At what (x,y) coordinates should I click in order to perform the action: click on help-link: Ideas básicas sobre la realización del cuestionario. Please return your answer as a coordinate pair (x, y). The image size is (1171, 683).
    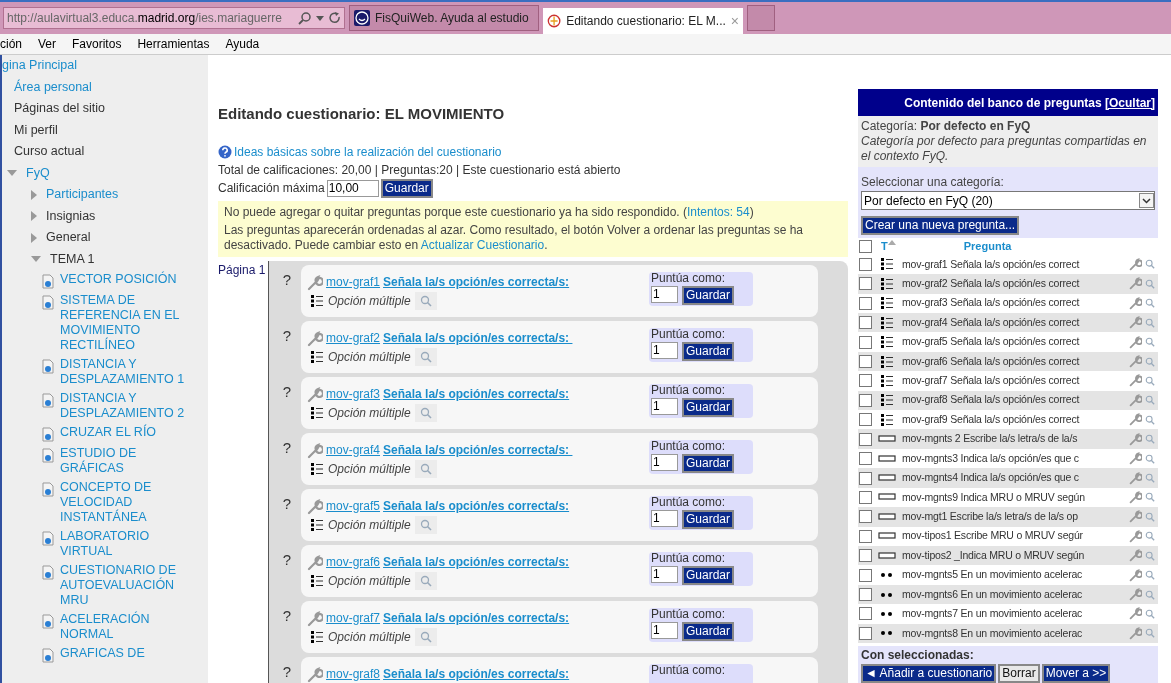
    Looking at the image, I should click on (368, 151).